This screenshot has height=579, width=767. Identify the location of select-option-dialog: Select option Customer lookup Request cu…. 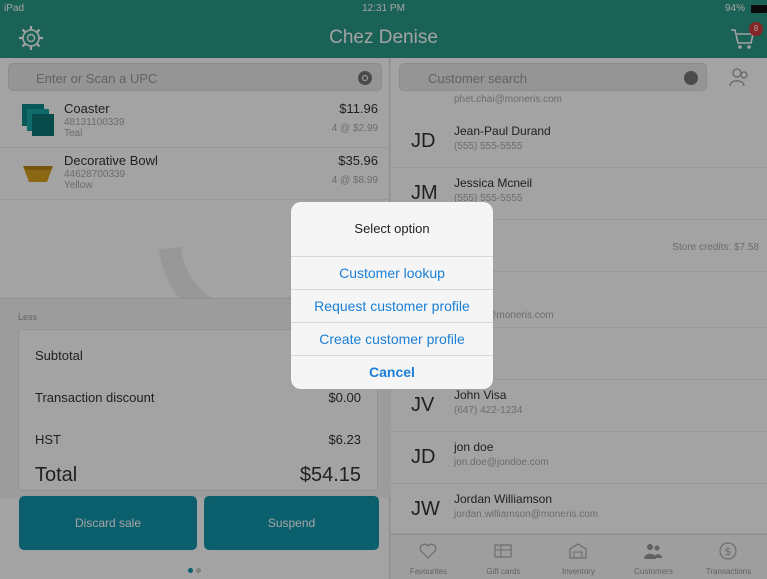
(392, 295).